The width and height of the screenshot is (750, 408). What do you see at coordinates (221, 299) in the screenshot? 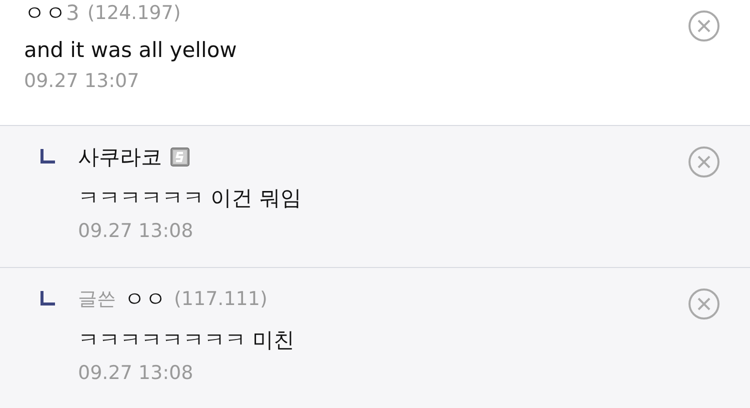
I see `ip-address: (117.111)` at bounding box center [221, 299].